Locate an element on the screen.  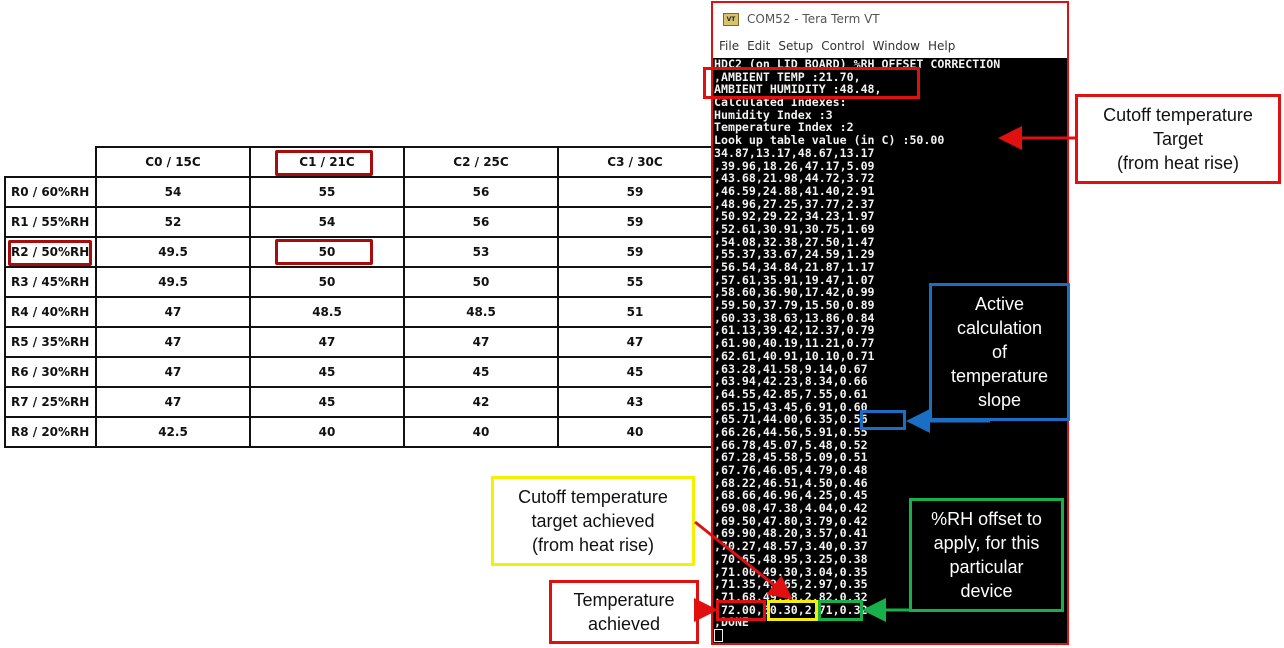
menu-file: File is located at coordinates (729, 46).